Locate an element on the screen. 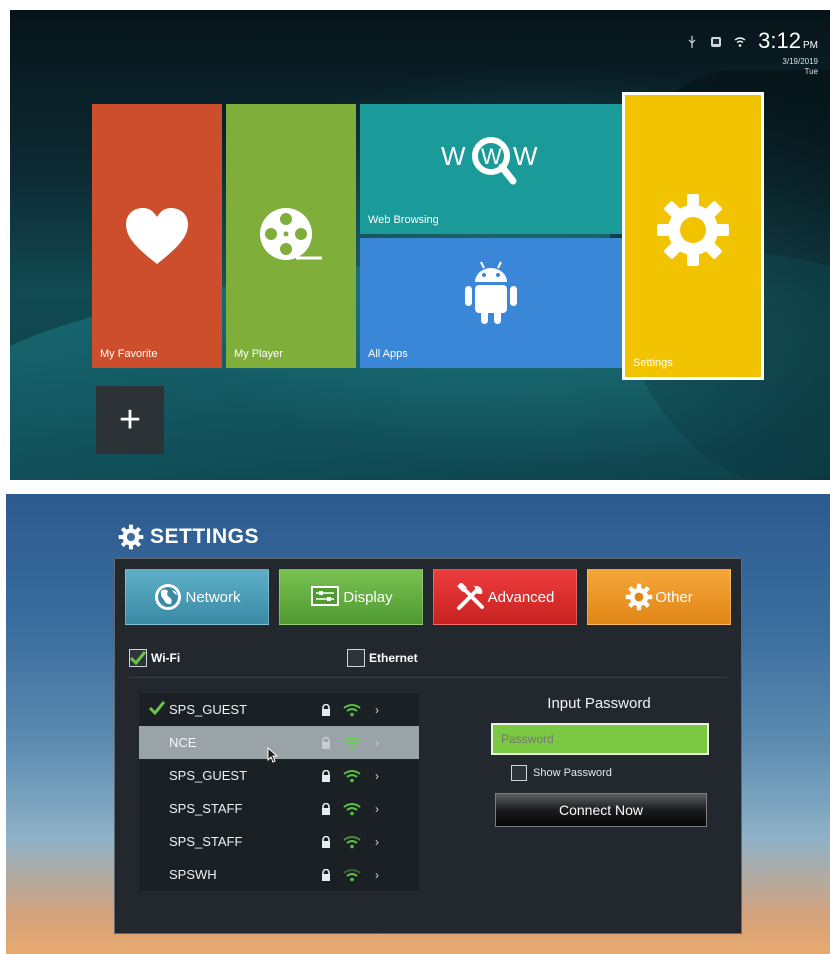 The height and width of the screenshot is (954, 830). page-title: SETTINGS is located at coordinates (188, 537).